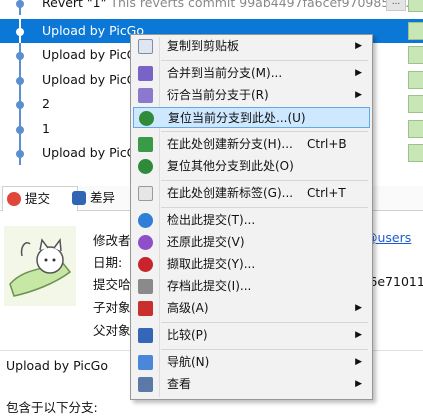 The height and width of the screenshot is (416, 423). What do you see at coordinates (112, 307) in the screenshot?
I see `children-label: 子对象` at bounding box center [112, 307].